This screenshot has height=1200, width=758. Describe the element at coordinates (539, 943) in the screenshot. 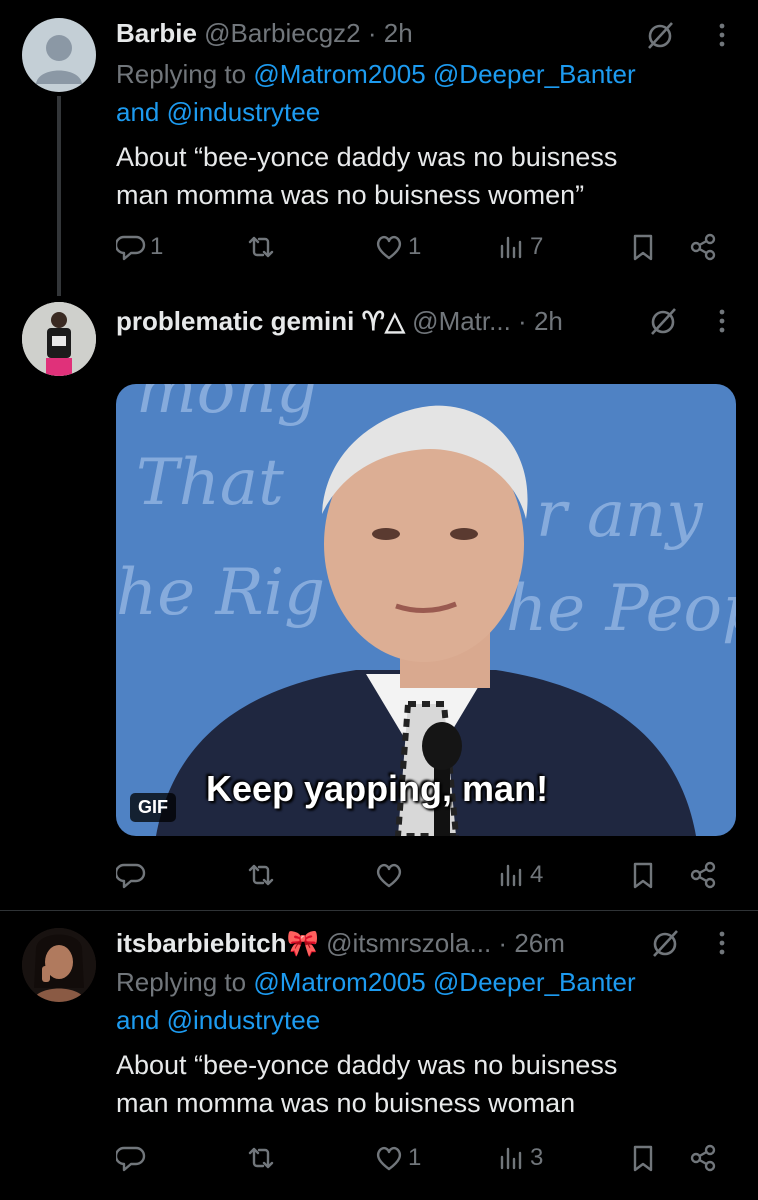

I see `timestamp: 26m` at that location.